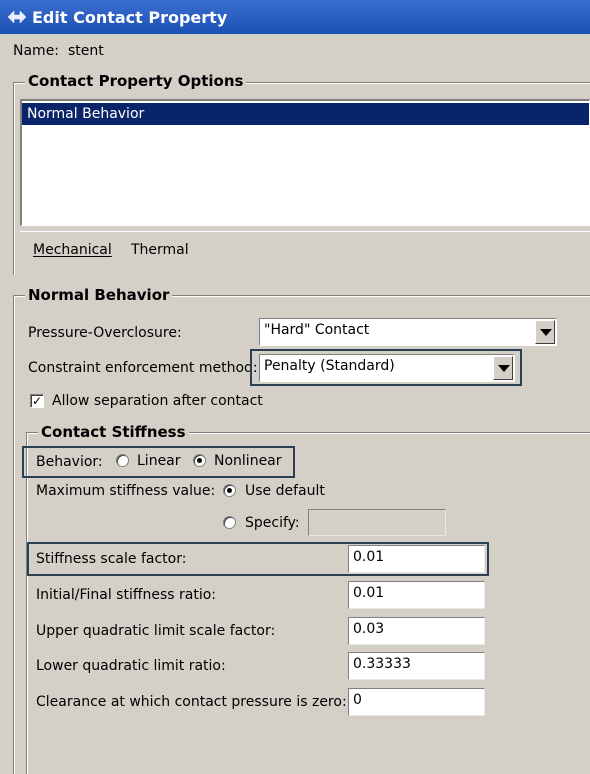 The width and height of the screenshot is (590, 774). Describe the element at coordinates (416, 559) in the screenshot. I see `stiffness-scale-factor-input: 0.01` at that location.